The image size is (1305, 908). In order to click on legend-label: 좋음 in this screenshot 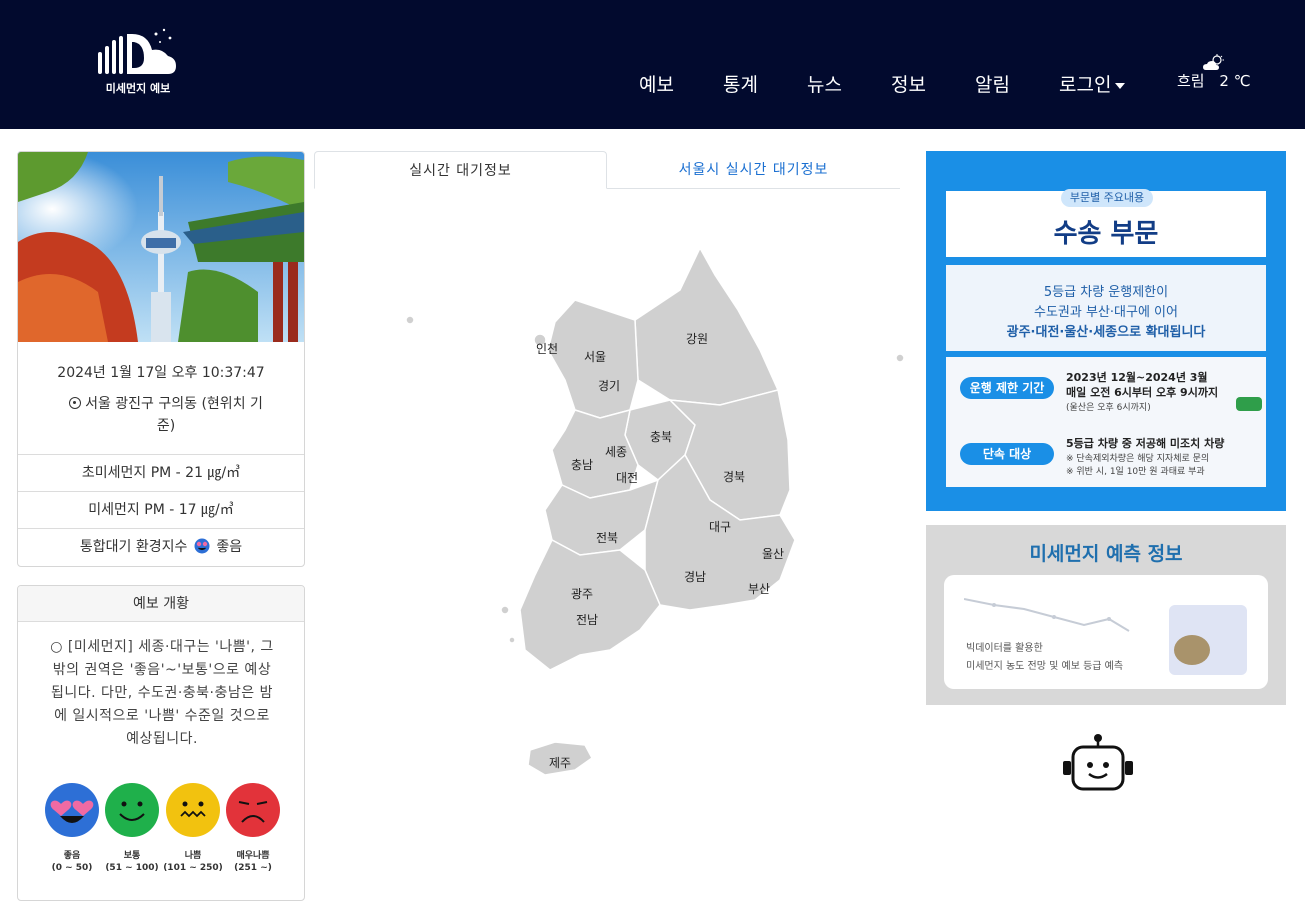, I will do `click(72, 856)`.